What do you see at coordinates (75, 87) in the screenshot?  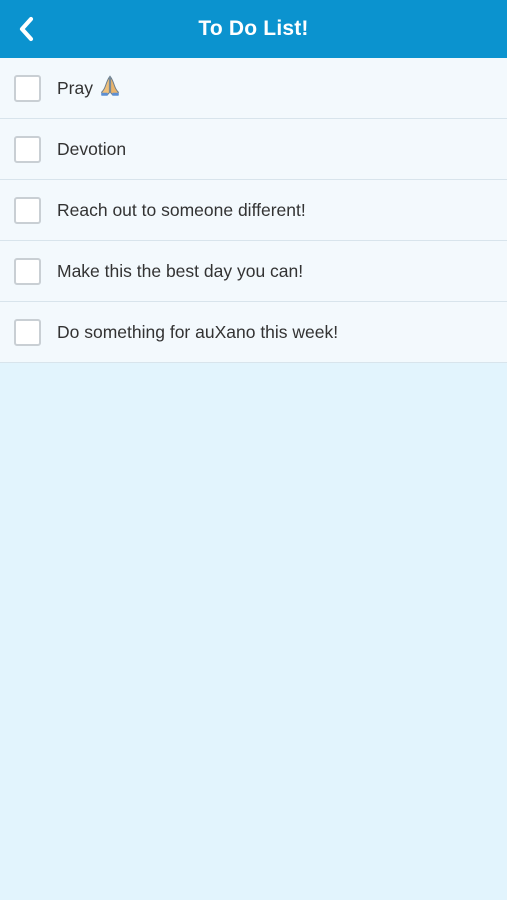 I see `todo-label: Pray` at bounding box center [75, 87].